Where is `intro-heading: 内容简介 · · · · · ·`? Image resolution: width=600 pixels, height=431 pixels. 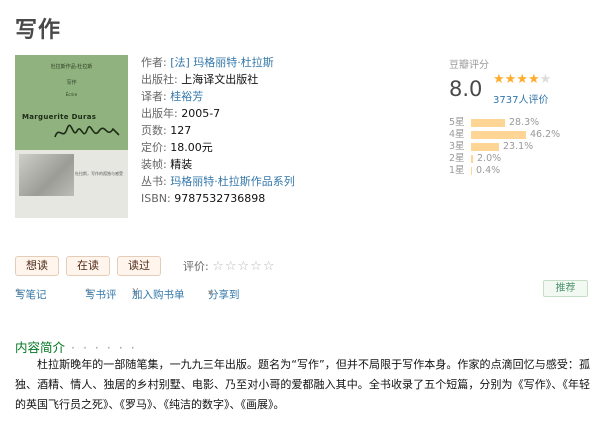 intro-heading: 内容简介 · · · · · · is located at coordinates (76, 347).